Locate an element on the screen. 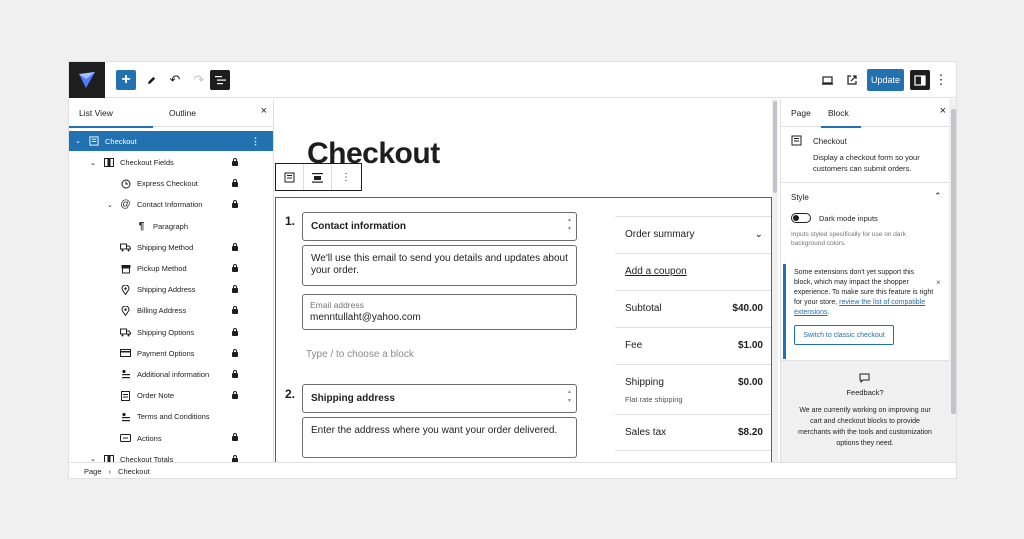 The height and width of the screenshot is (539, 1024). stepper-icon: ▲ ▼ is located at coordinates (569, 224).